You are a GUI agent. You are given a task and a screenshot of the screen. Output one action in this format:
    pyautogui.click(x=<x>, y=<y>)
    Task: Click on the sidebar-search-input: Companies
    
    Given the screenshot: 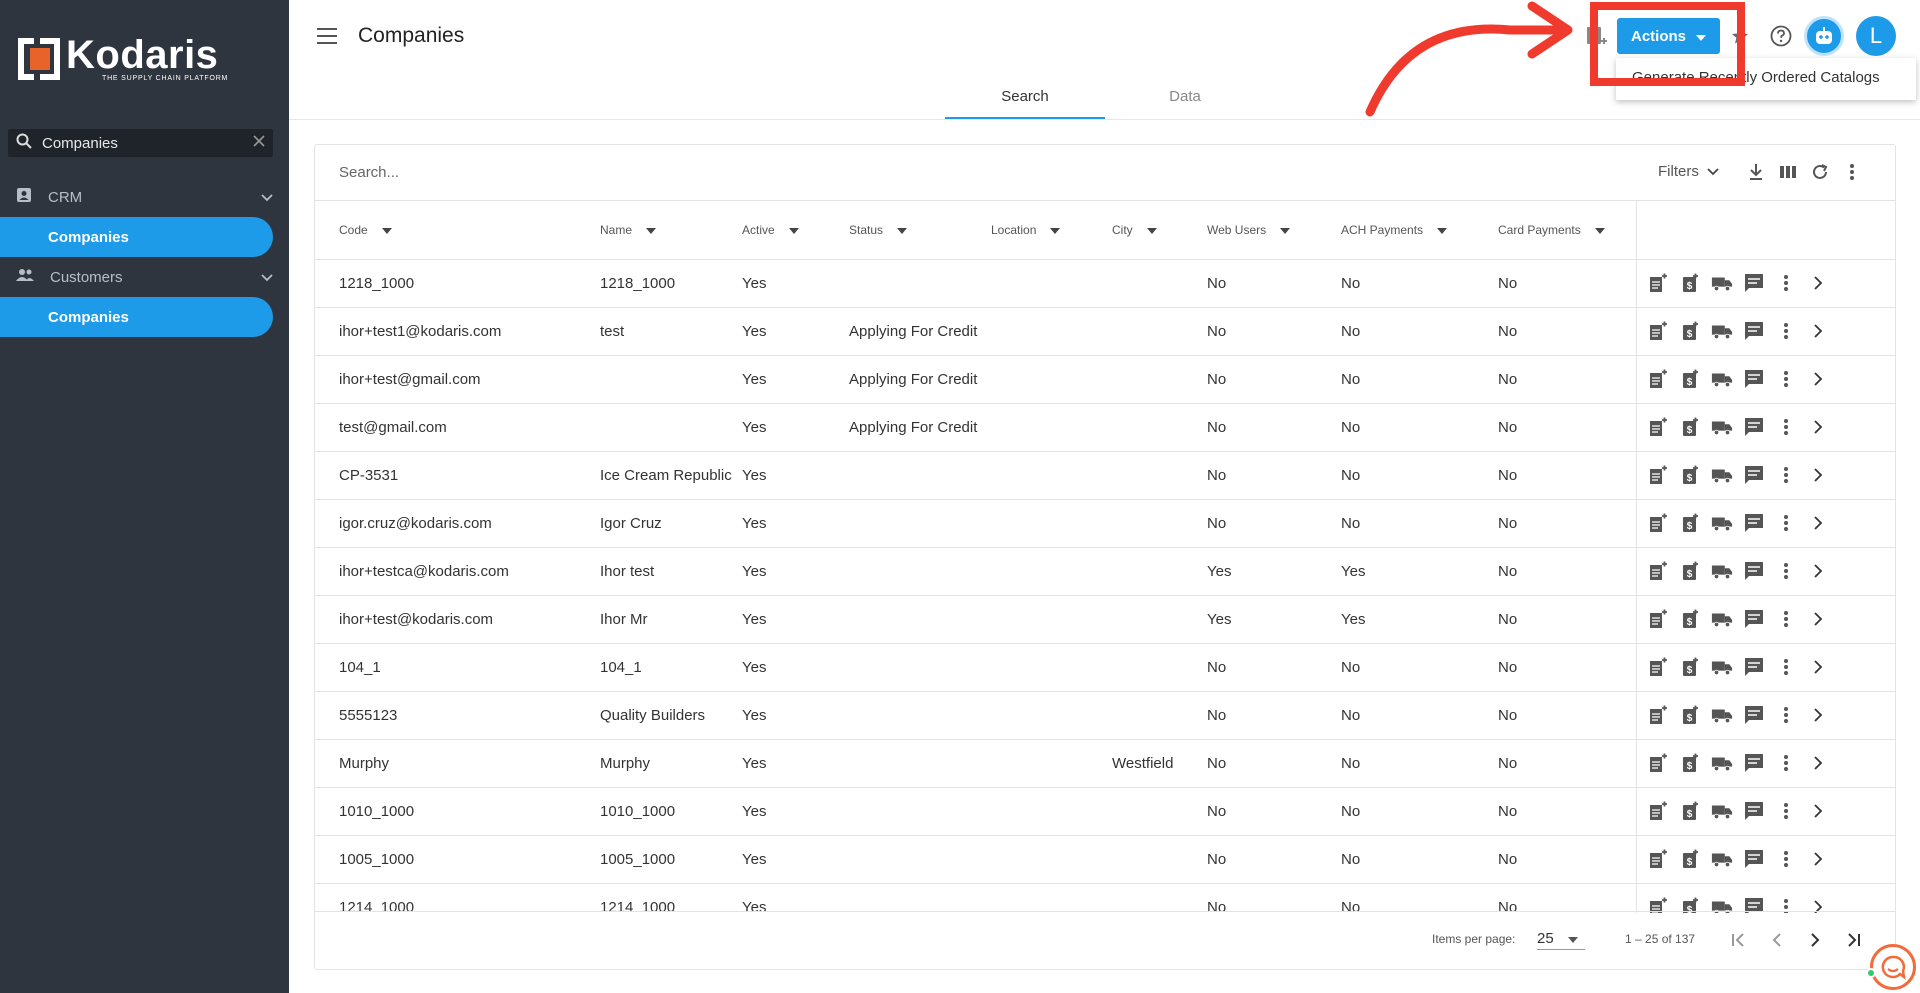 What is the action you would take?
    pyautogui.click(x=147, y=143)
    